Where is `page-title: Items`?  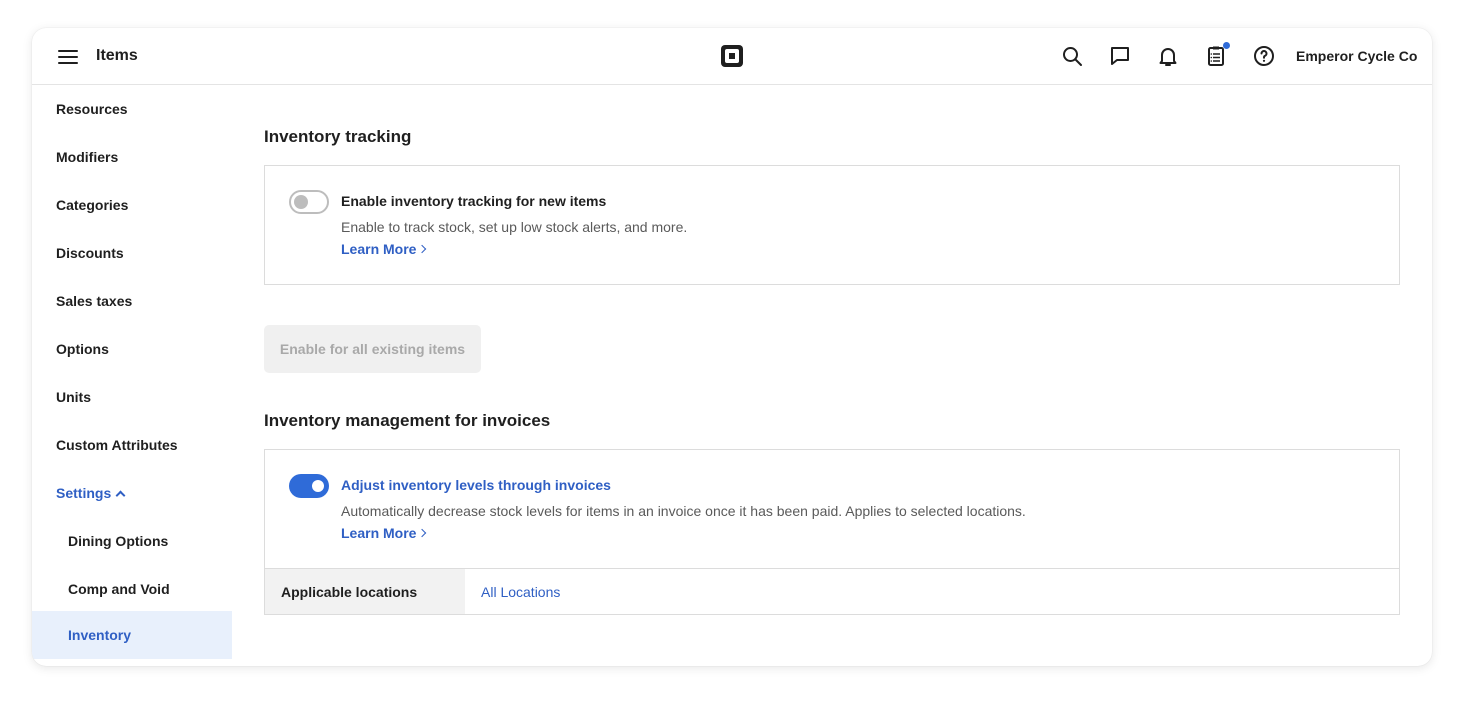
page-title: Items is located at coordinates (117, 55).